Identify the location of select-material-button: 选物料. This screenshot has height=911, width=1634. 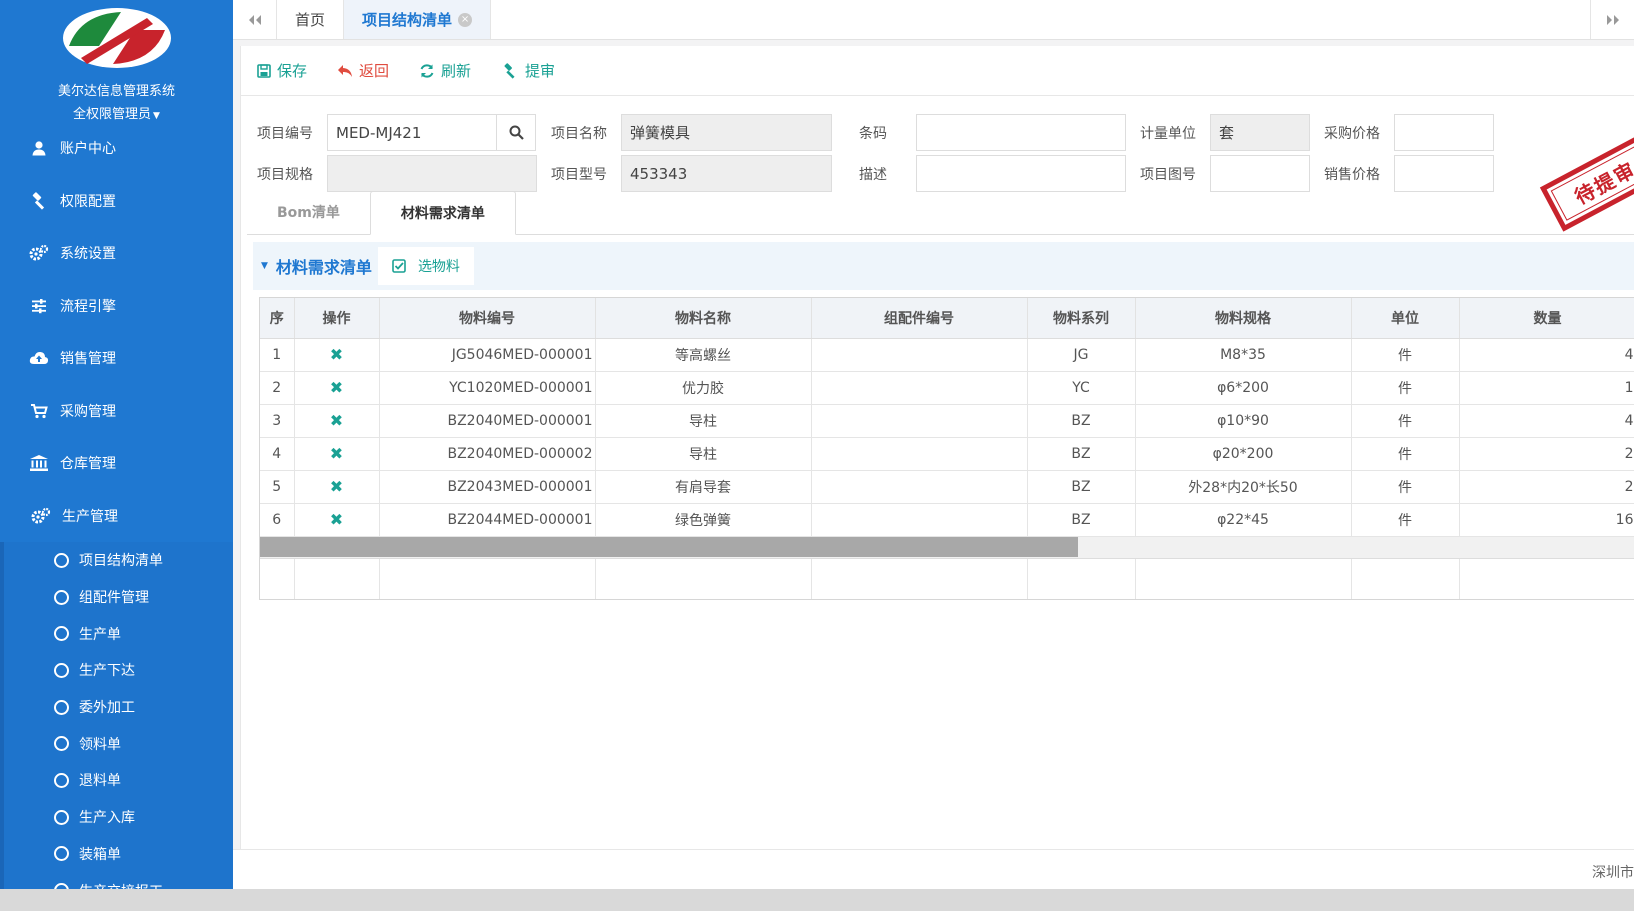
(425, 266).